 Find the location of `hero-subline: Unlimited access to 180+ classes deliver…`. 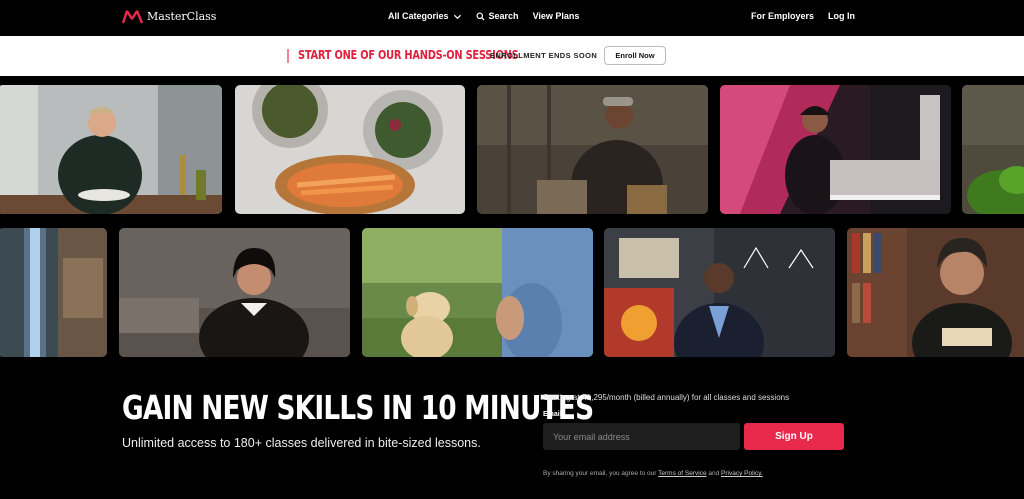

hero-subline: Unlimited access to 180+ classes deliver… is located at coordinates (301, 443).